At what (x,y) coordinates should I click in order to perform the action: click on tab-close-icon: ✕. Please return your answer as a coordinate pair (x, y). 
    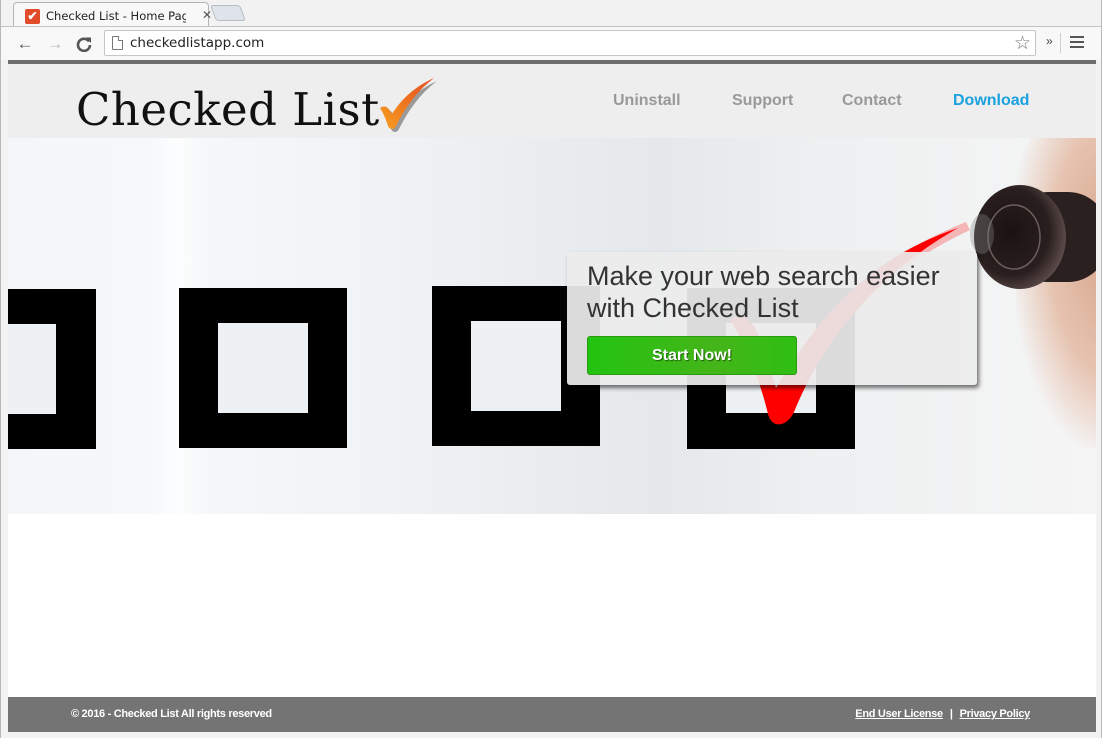
    Looking at the image, I should click on (207, 15).